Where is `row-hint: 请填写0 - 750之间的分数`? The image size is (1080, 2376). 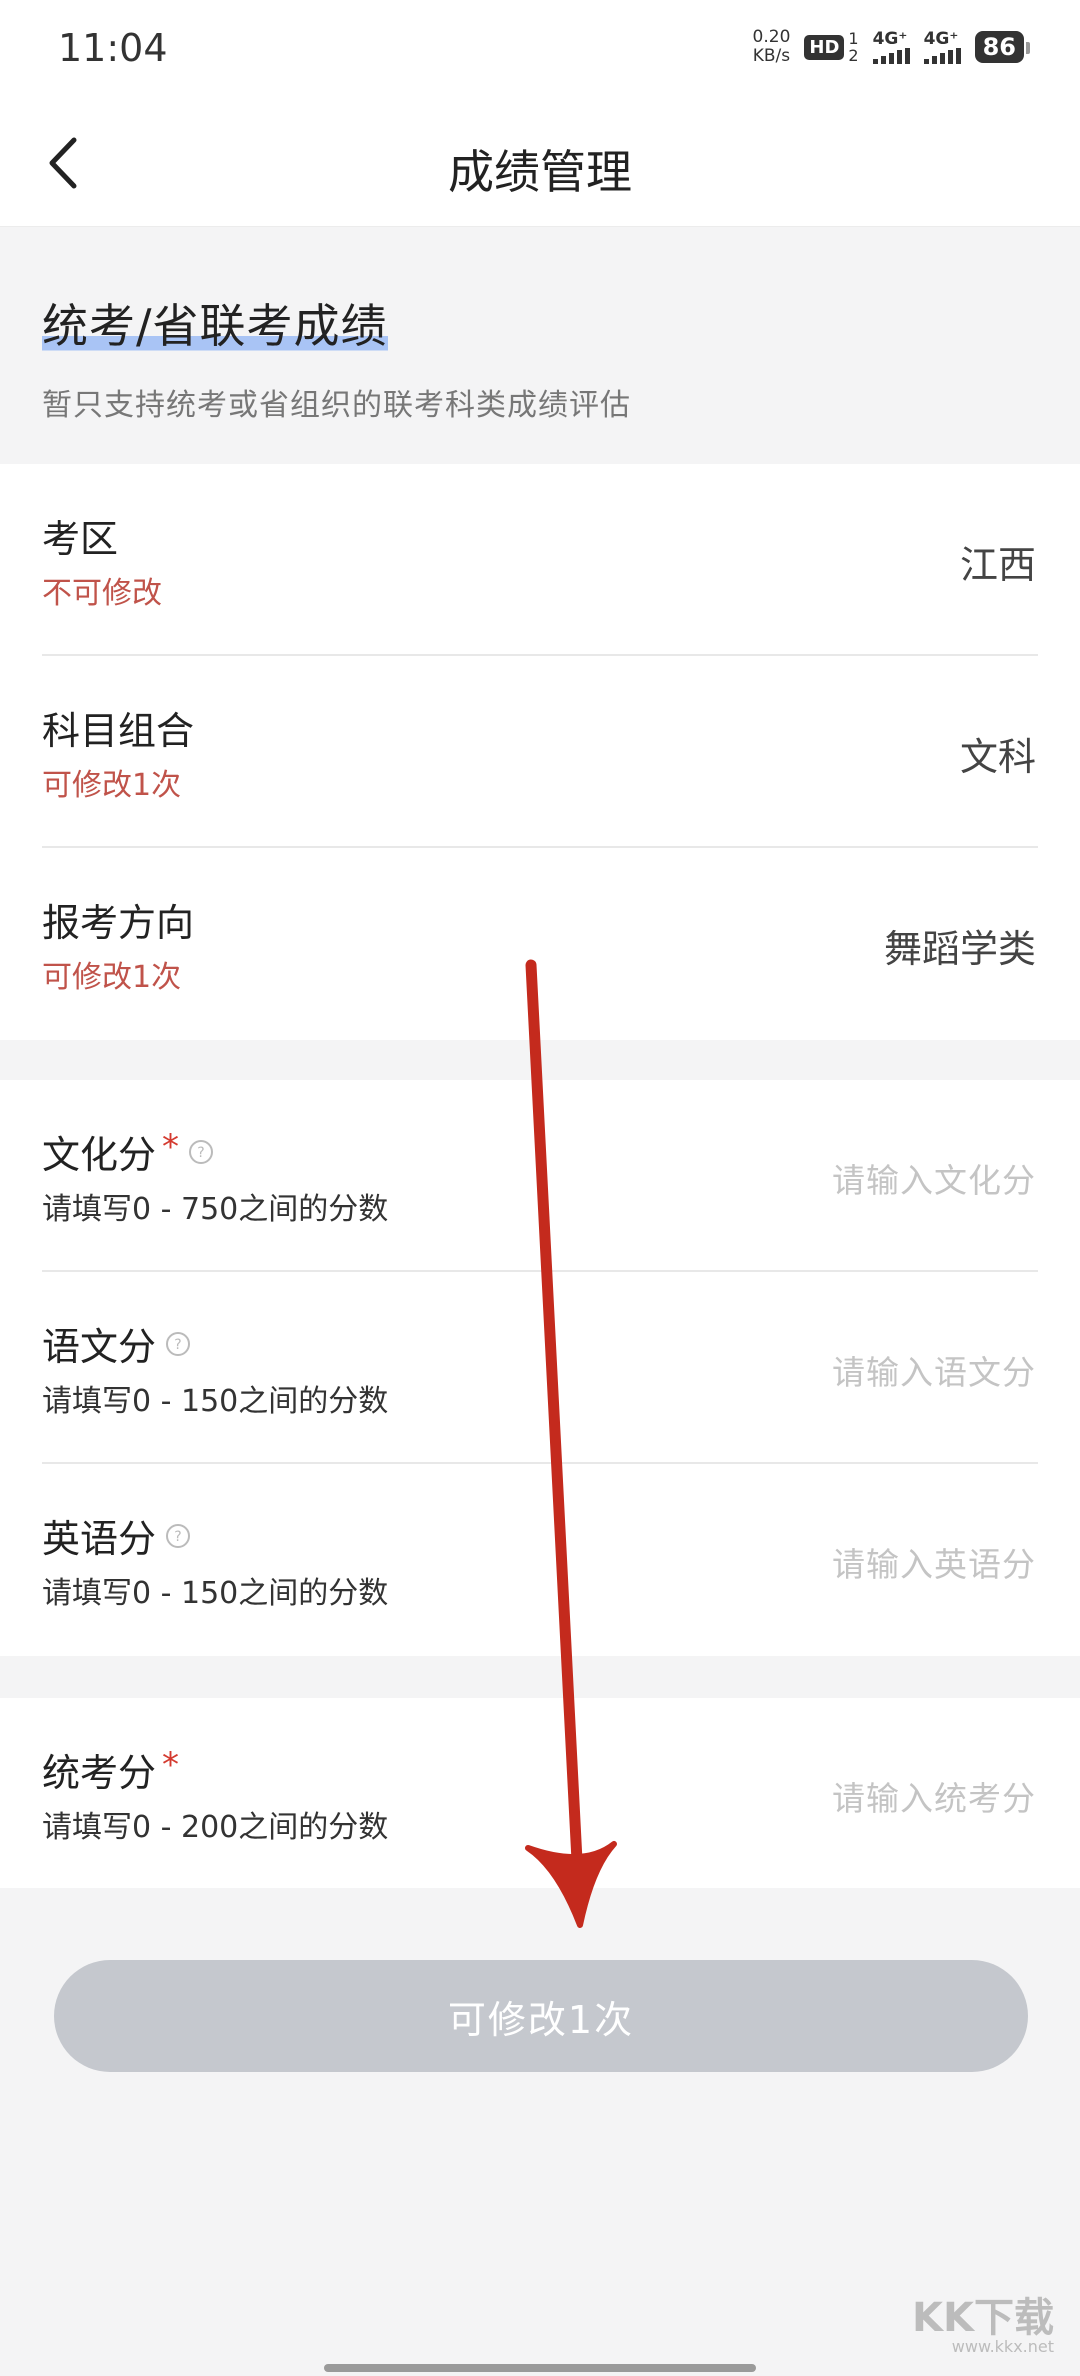
row-hint: 请填写0 - 750之间的分数 is located at coordinates (215, 1209).